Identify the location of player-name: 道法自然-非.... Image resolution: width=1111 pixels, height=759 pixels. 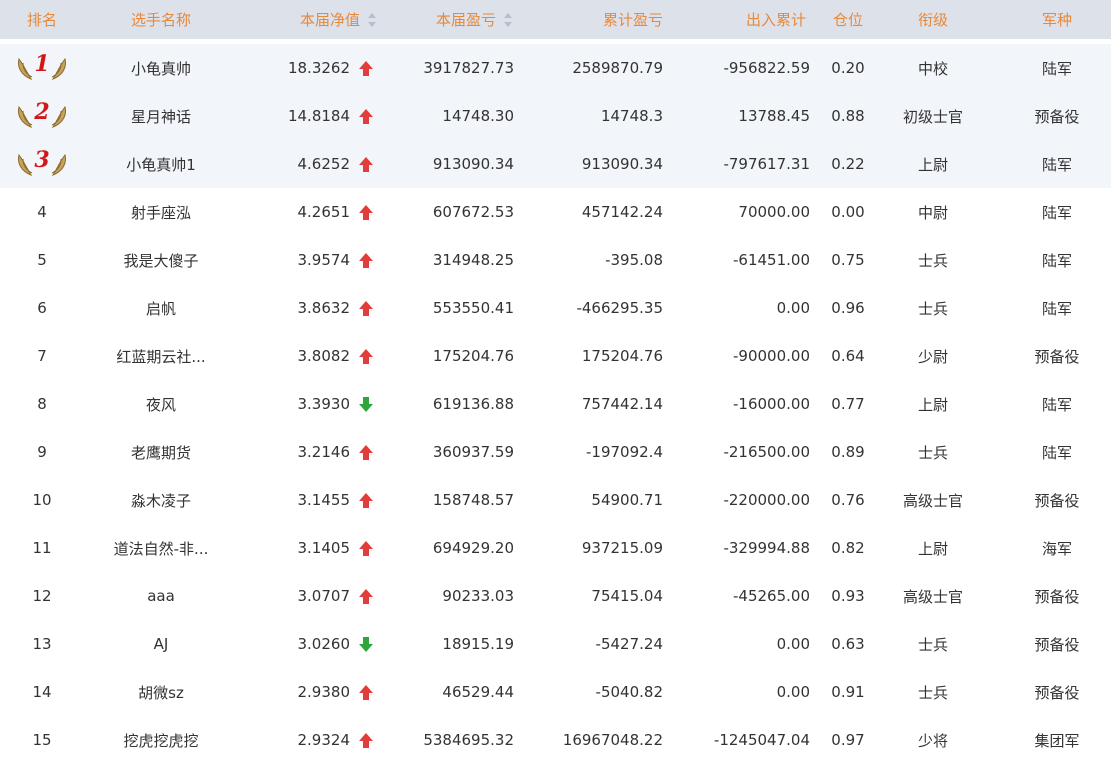
(161, 548).